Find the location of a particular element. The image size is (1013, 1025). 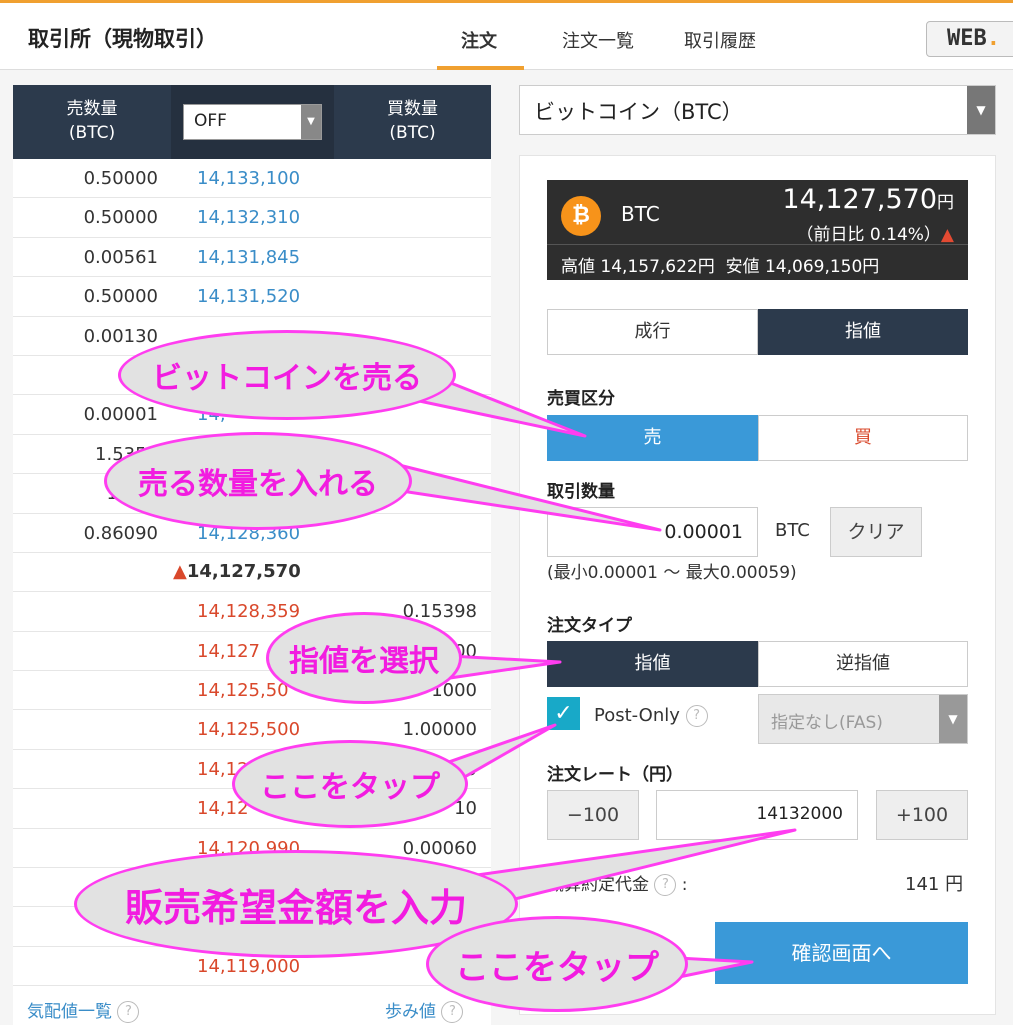

pointer-qty is located at coordinates (527, 497).